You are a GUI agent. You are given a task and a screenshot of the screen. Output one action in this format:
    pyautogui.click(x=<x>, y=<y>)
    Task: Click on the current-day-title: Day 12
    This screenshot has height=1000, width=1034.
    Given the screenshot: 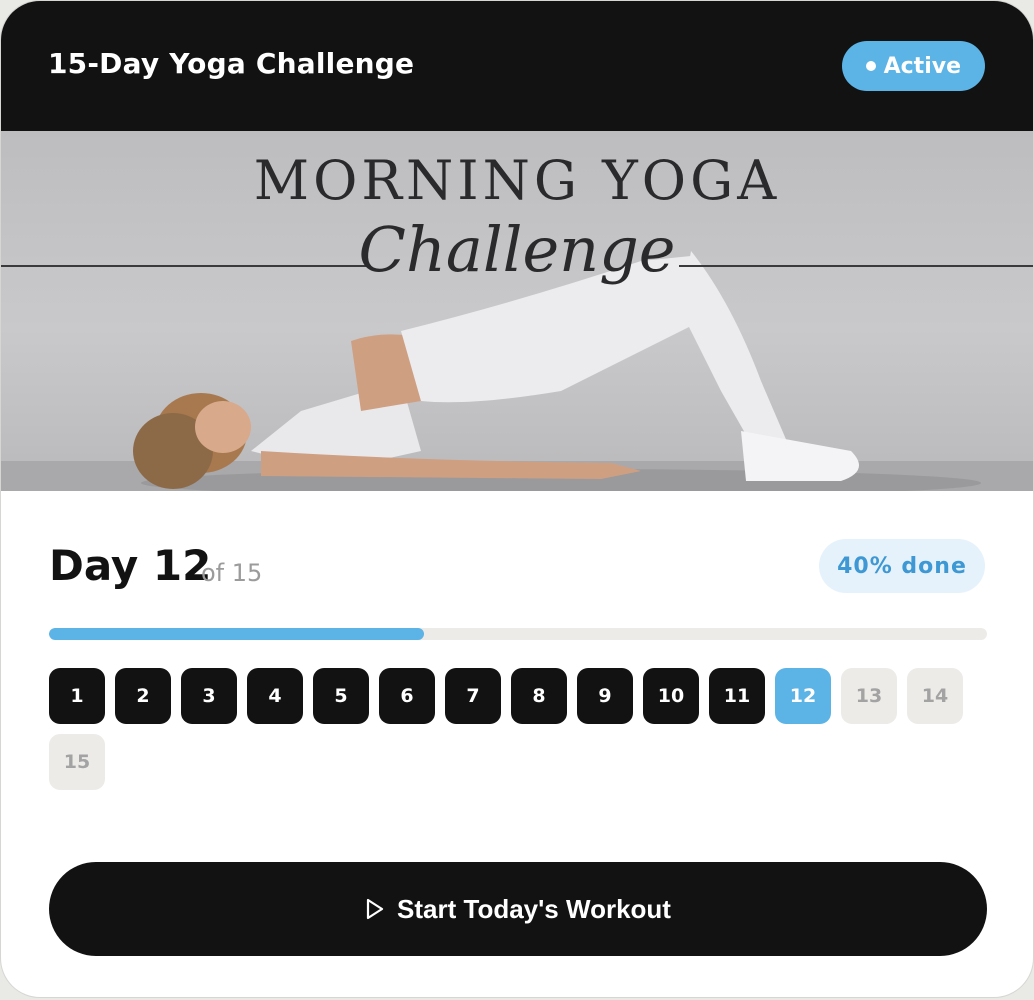 What is the action you would take?
    pyautogui.click(x=130, y=565)
    